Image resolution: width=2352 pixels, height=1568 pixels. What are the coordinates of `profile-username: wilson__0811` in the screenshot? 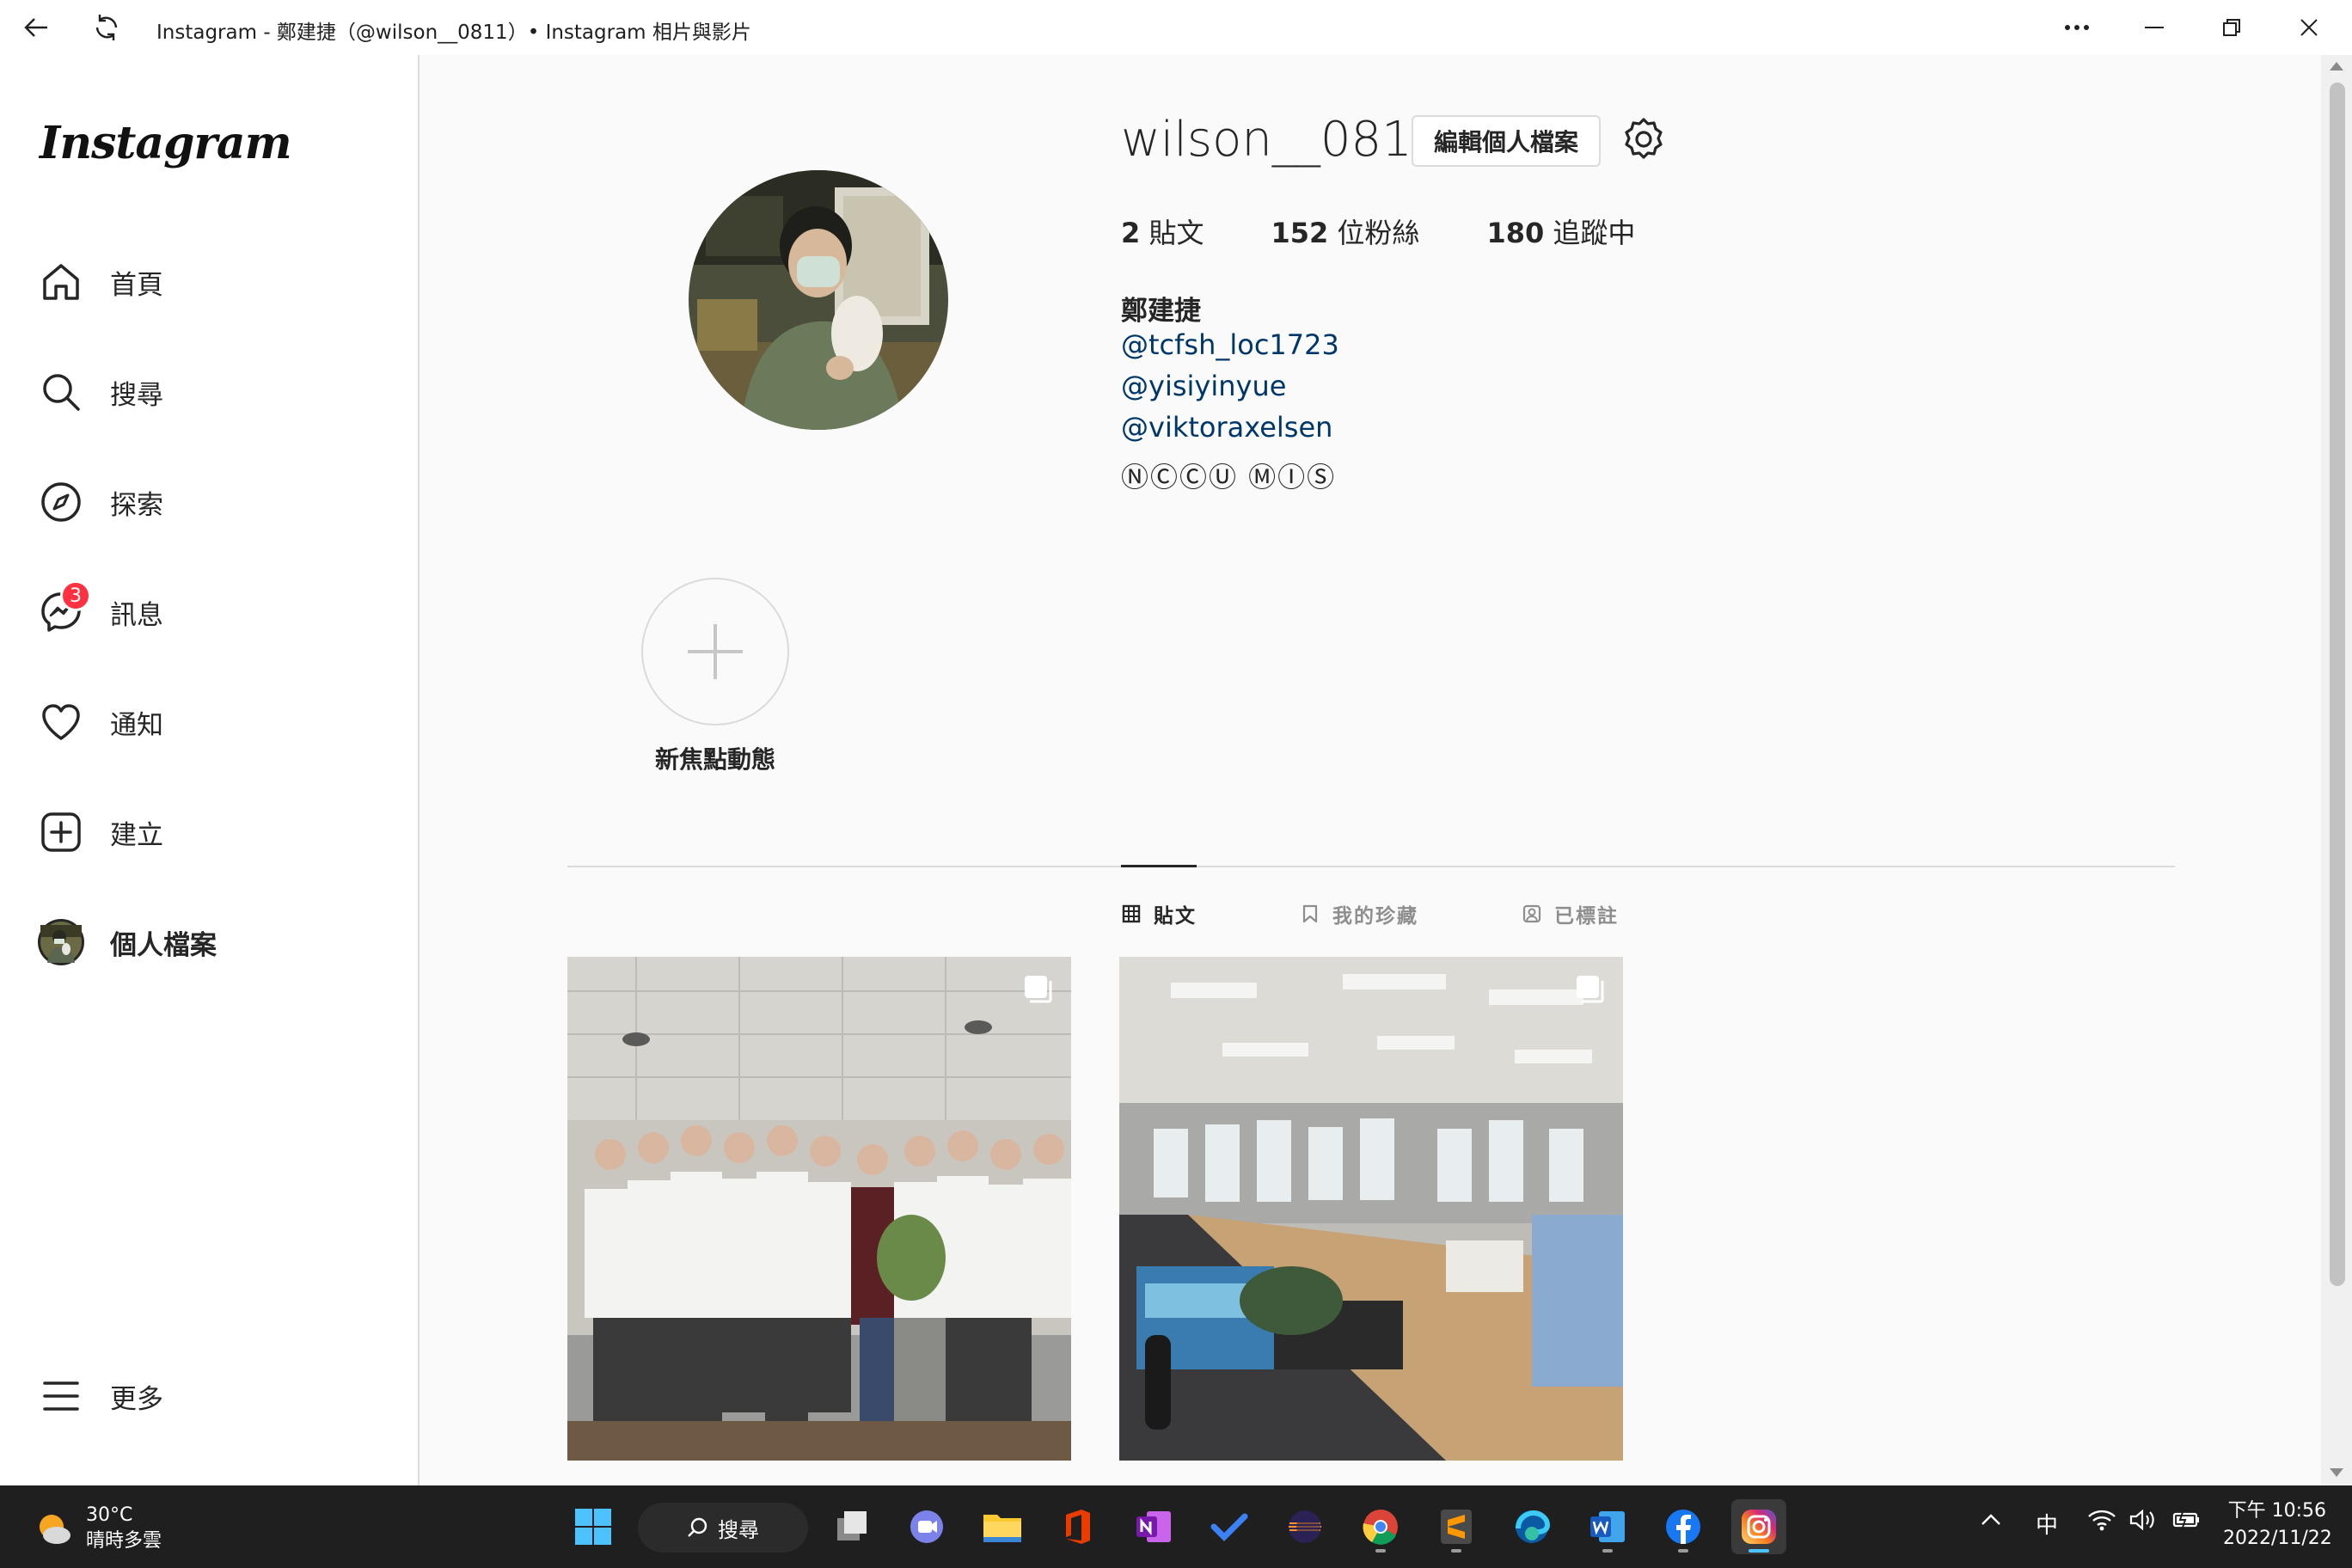 It's located at (1282, 140).